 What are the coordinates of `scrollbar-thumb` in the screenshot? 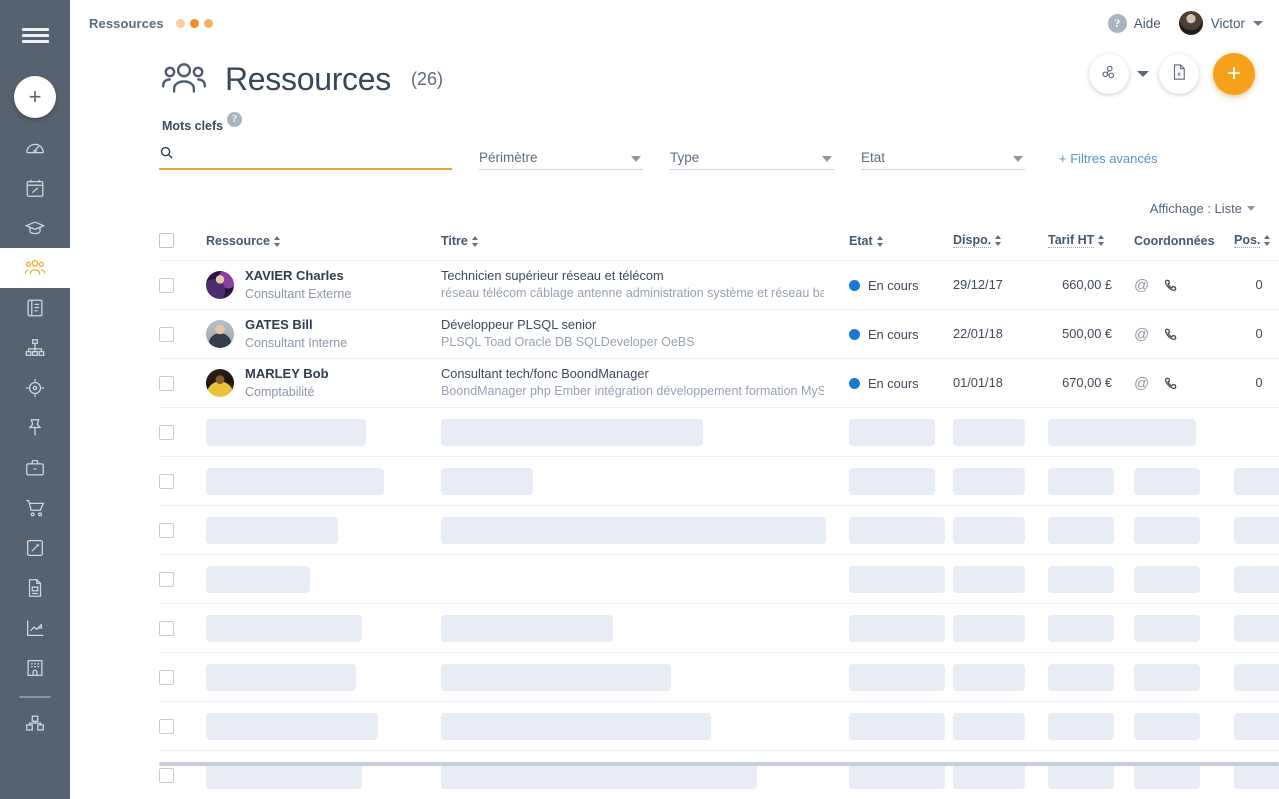 It's located at (719, 764).